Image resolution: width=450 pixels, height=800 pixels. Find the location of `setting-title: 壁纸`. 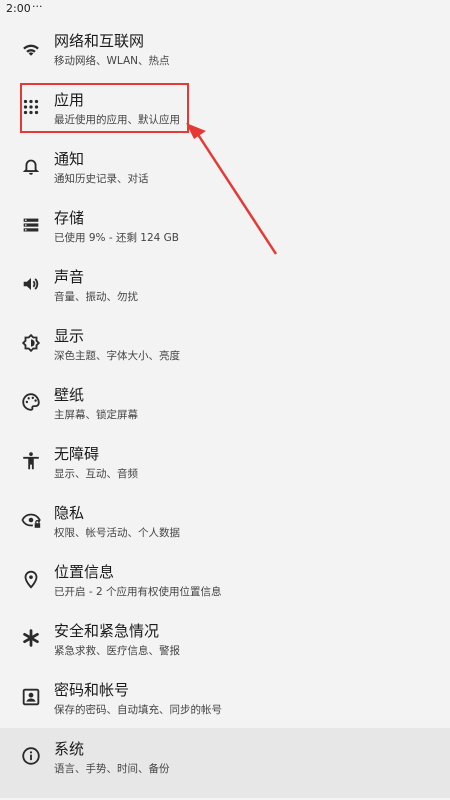

setting-title: 壁纸 is located at coordinates (69, 395).